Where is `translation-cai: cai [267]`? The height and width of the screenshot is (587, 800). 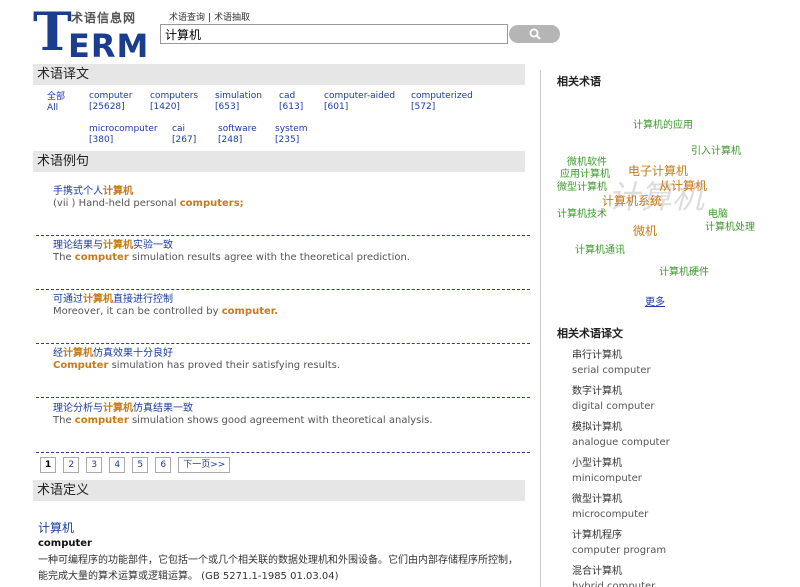 translation-cai: cai [267] is located at coordinates (184, 135).